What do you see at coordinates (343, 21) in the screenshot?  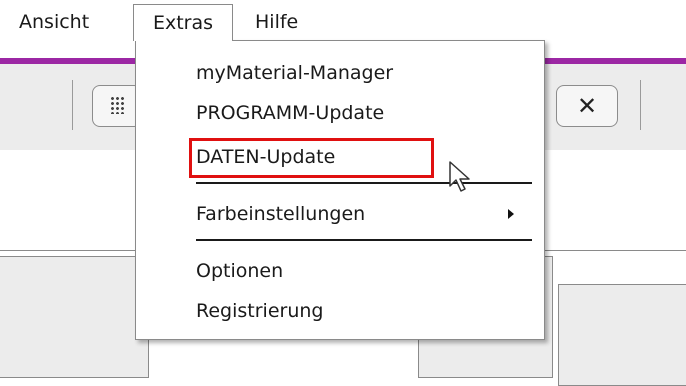 I see `menu-bar: Ansicht Extras Hilfe` at bounding box center [343, 21].